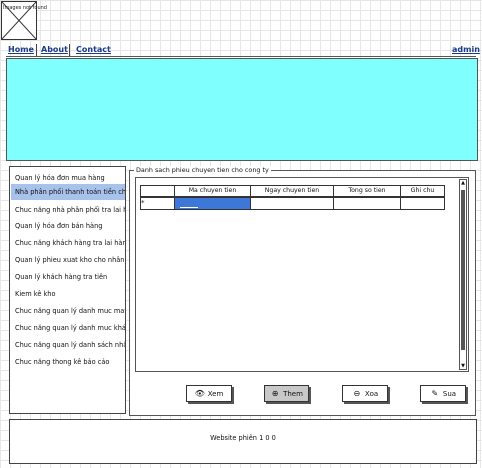  Describe the element at coordinates (24, 20) in the screenshot. I see `logo-placeholder: Images not found` at that location.